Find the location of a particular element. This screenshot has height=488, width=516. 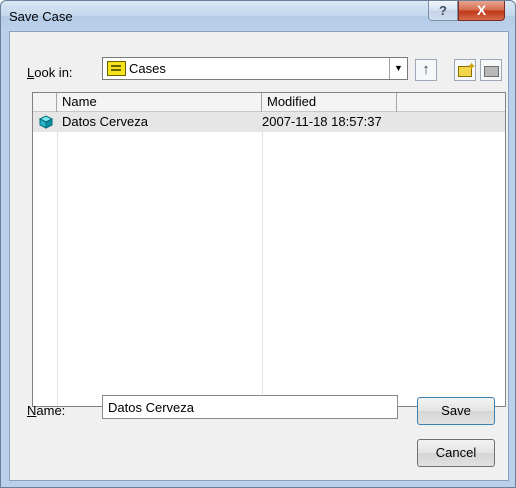

list-item: Datos Cerveza 2007-11-18 18:57:37 is located at coordinates (269, 122).